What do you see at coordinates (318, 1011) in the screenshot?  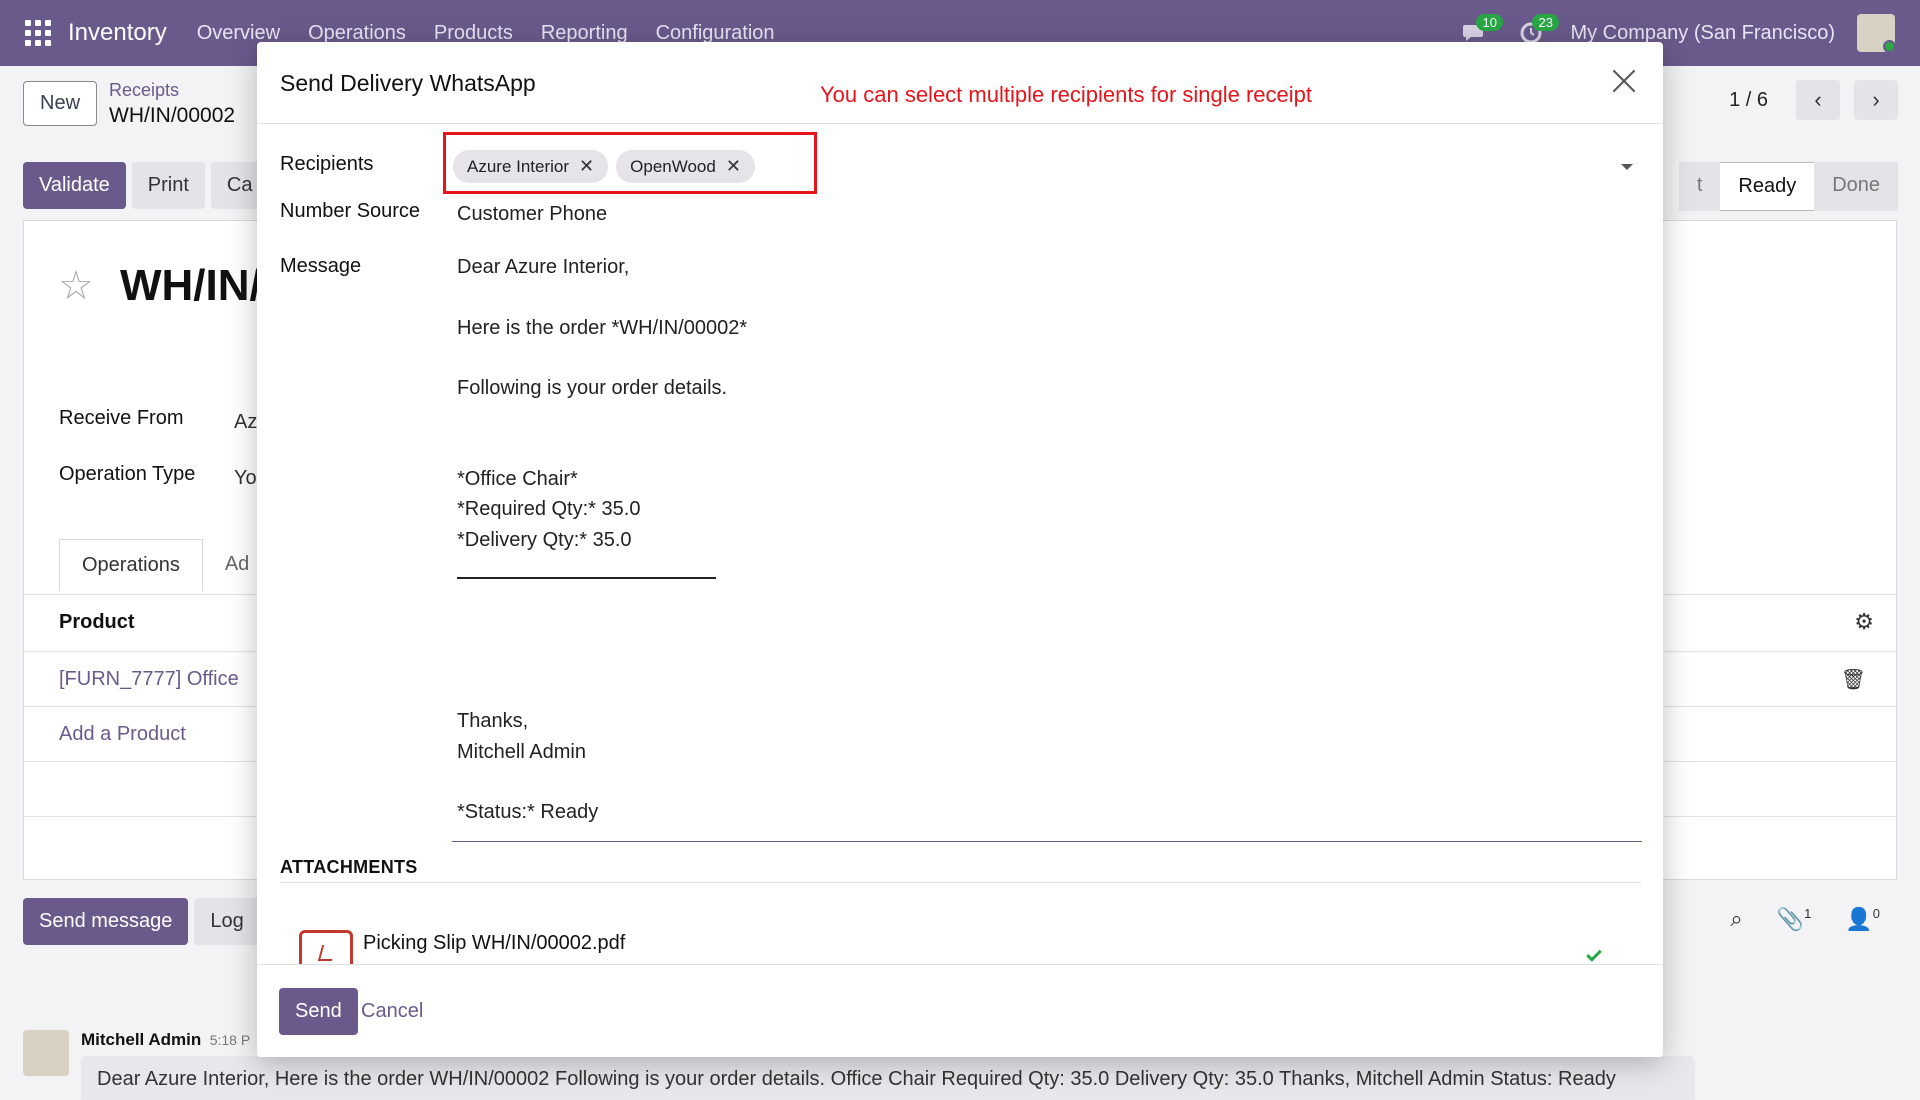 I see `send-button: Send` at bounding box center [318, 1011].